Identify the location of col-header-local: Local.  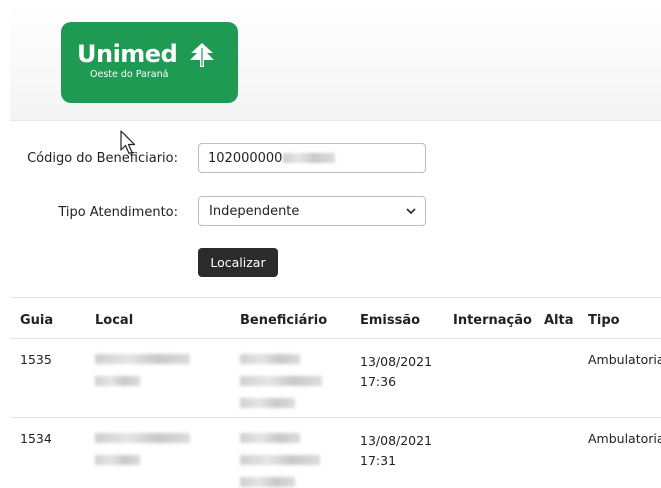
(114, 320).